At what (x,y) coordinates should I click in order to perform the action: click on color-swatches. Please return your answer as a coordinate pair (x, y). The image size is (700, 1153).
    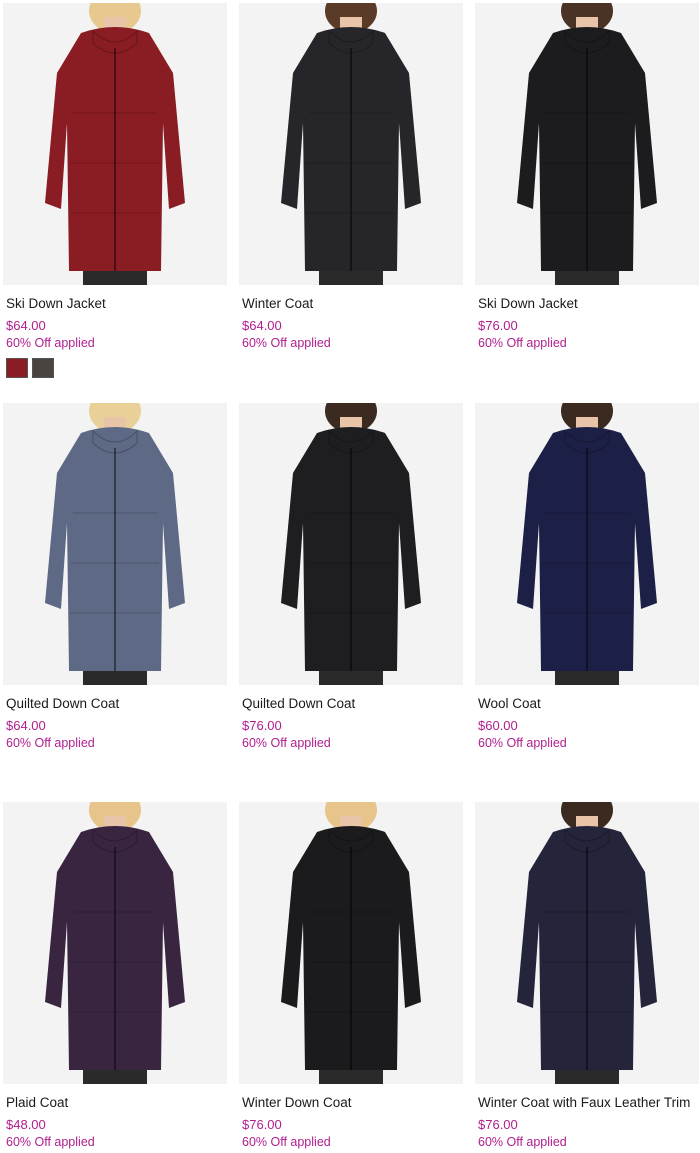
    Looking at the image, I should click on (30, 368).